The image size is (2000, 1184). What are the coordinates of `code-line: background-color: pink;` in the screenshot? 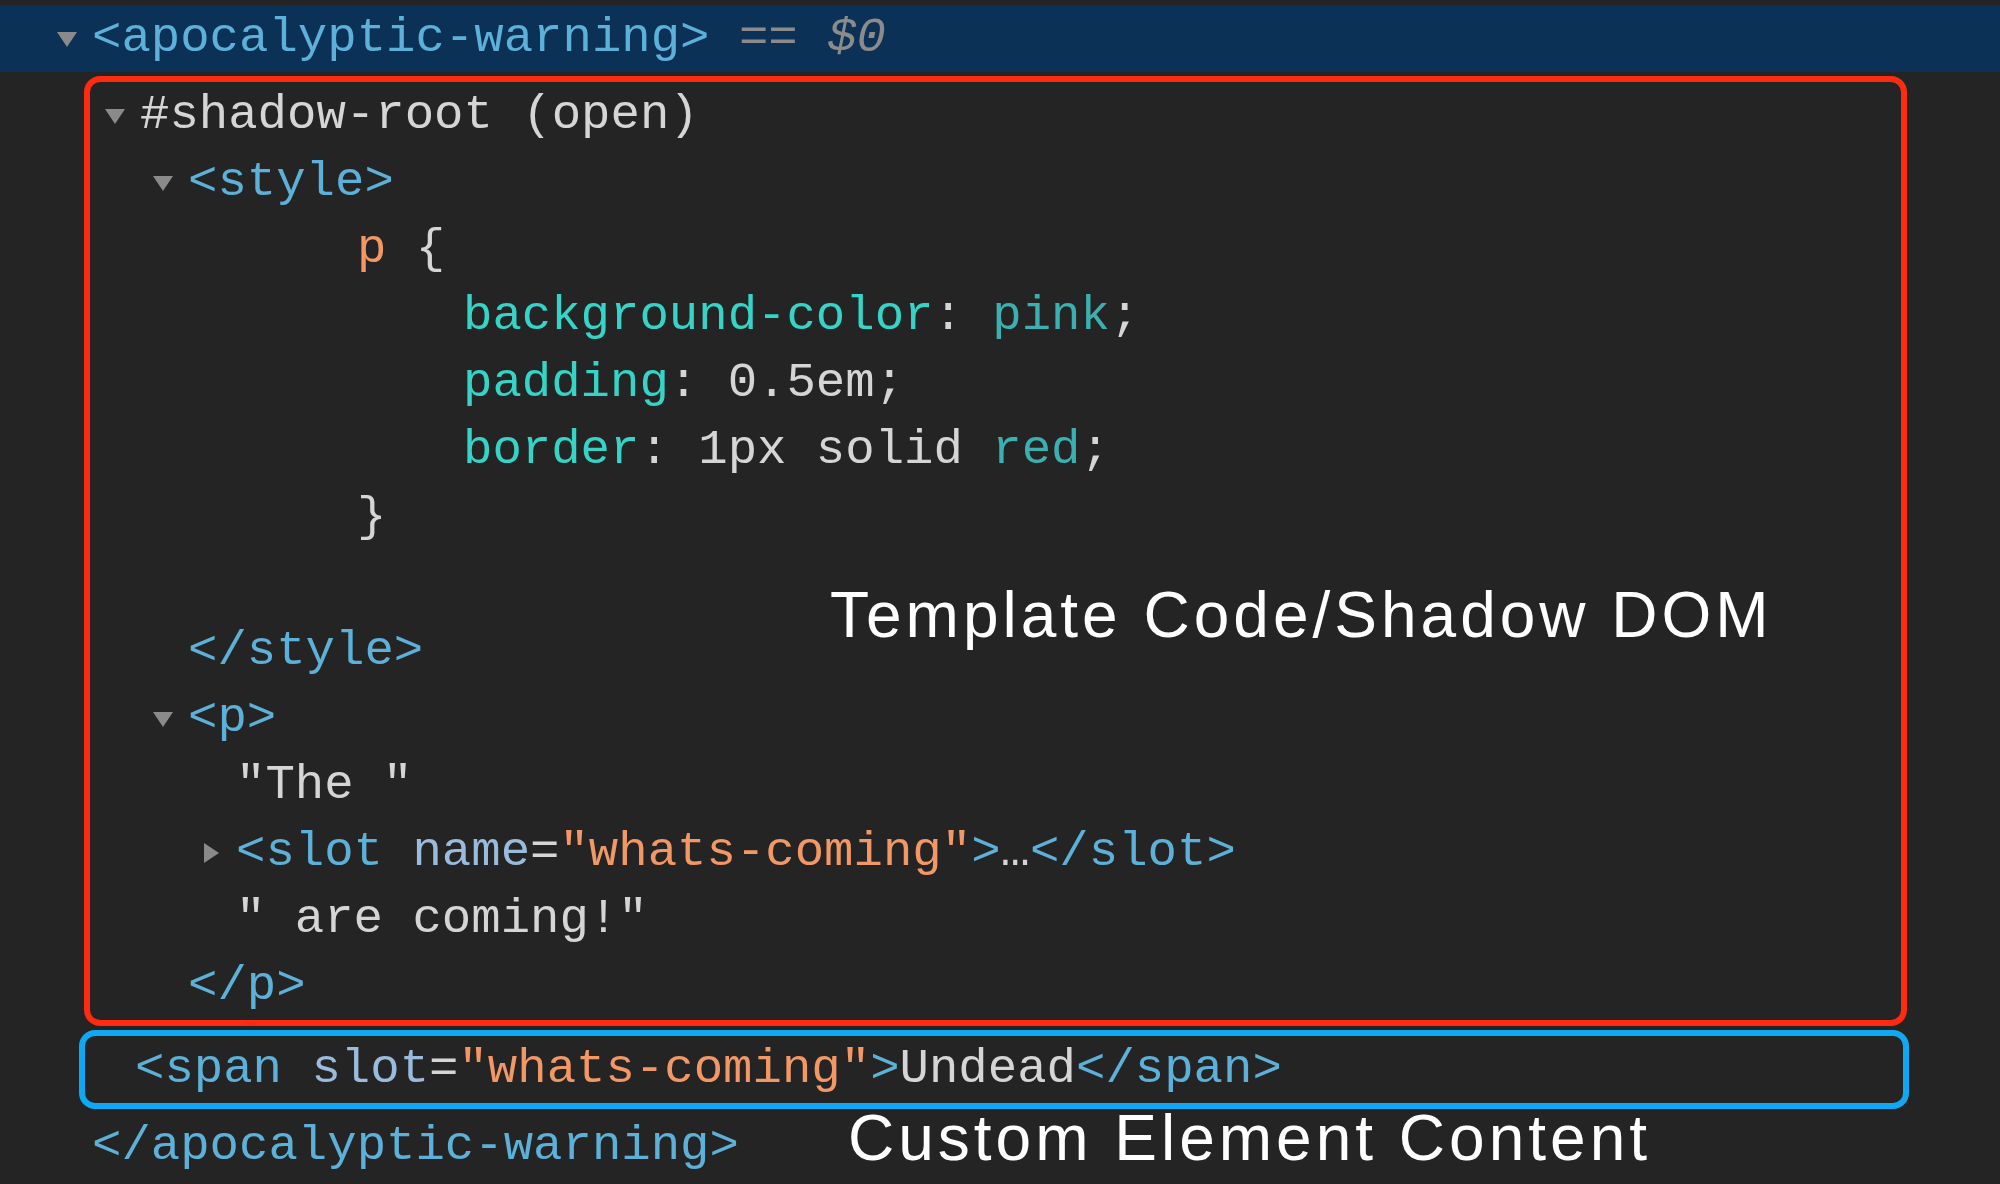 It's located at (801, 316).